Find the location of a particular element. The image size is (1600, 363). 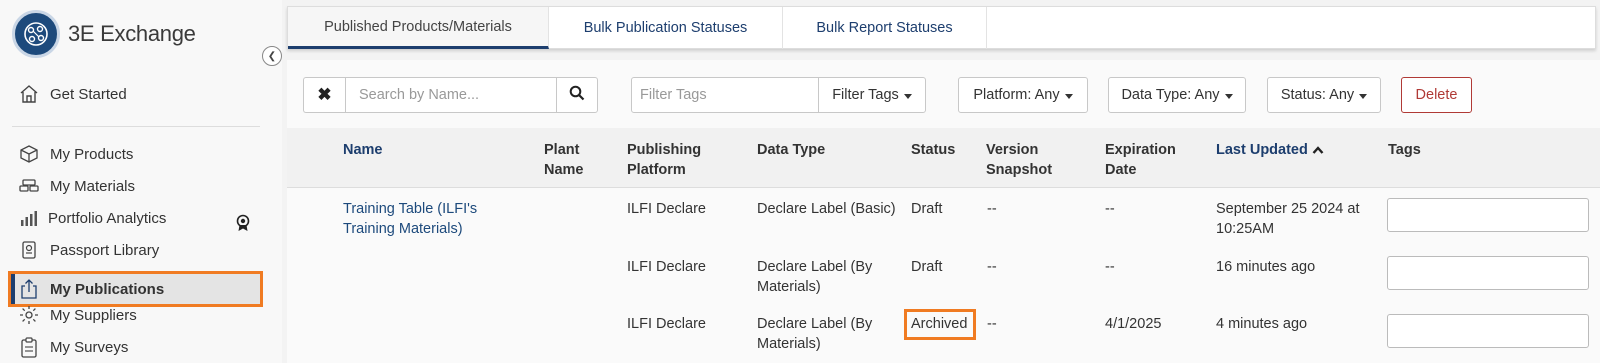

bar-chart-icon is located at coordinates (29, 218).